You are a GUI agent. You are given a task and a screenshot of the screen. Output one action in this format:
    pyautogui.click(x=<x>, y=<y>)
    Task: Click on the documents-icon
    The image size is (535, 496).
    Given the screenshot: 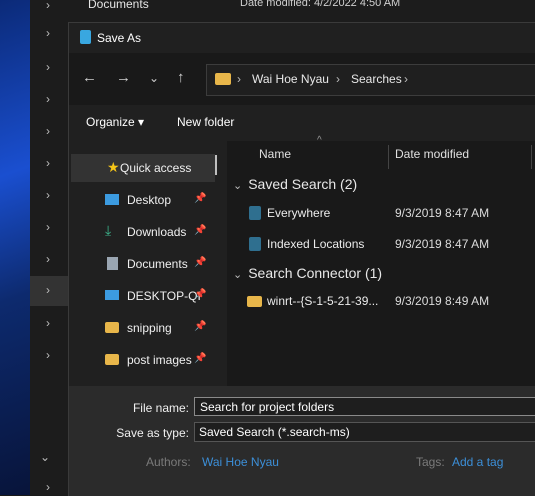 What is the action you would take?
    pyautogui.click(x=112, y=263)
    